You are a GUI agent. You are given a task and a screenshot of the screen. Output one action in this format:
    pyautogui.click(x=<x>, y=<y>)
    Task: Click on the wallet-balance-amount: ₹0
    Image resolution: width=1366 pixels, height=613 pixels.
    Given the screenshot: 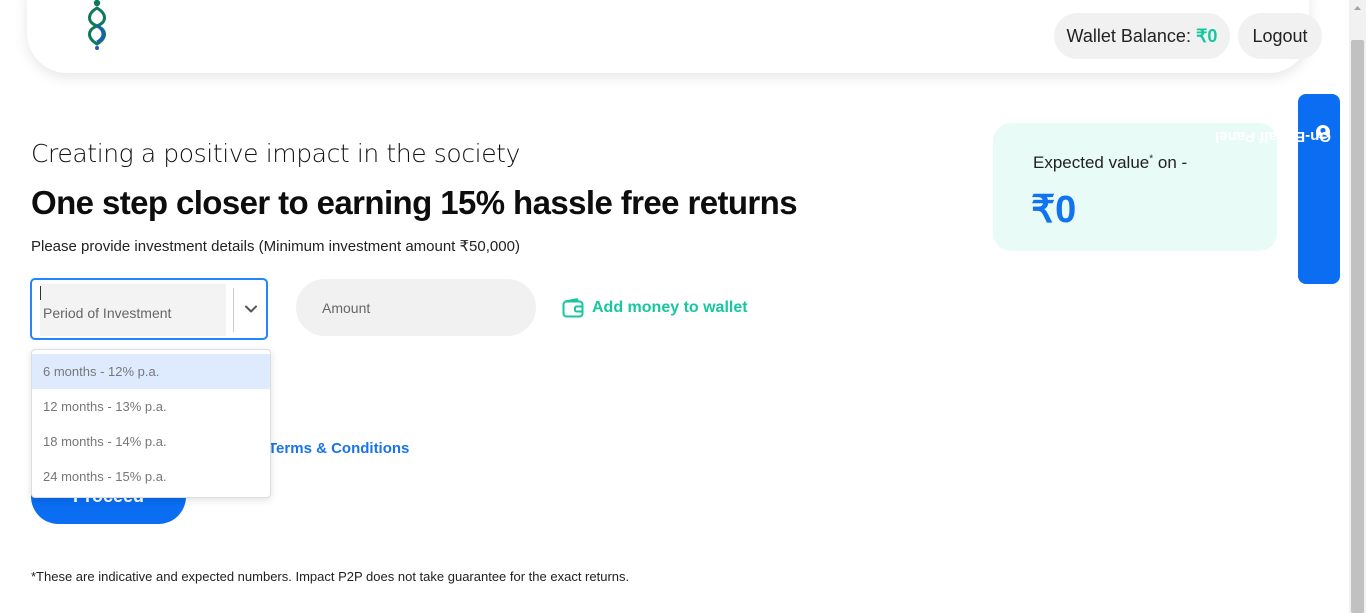 What is the action you would take?
    pyautogui.click(x=1206, y=36)
    